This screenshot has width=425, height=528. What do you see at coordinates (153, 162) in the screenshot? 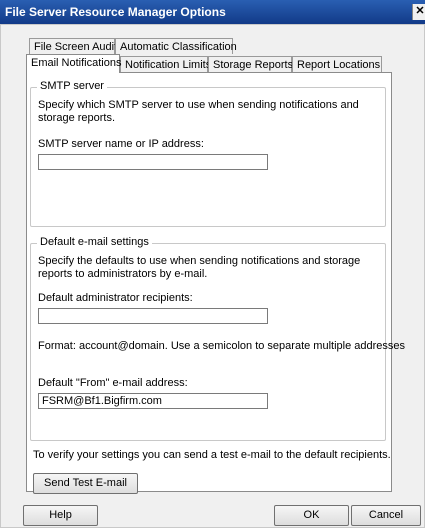
I see `smtp-server-input` at bounding box center [153, 162].